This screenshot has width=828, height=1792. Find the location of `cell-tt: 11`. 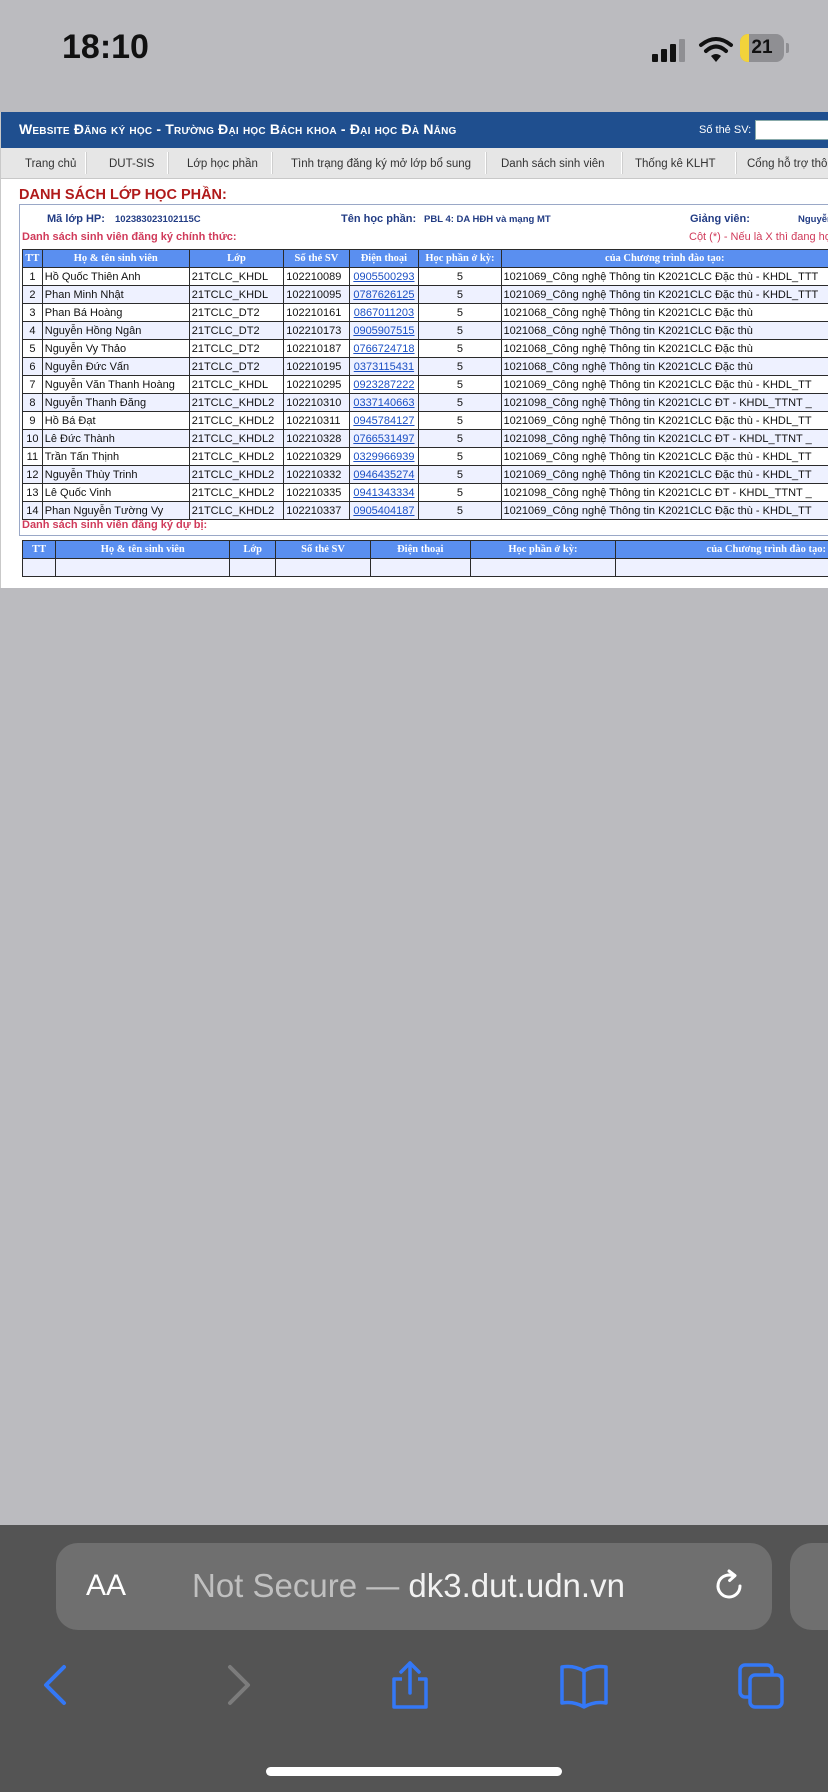

cell-tt: 11 is located at coordinates (32, 456).